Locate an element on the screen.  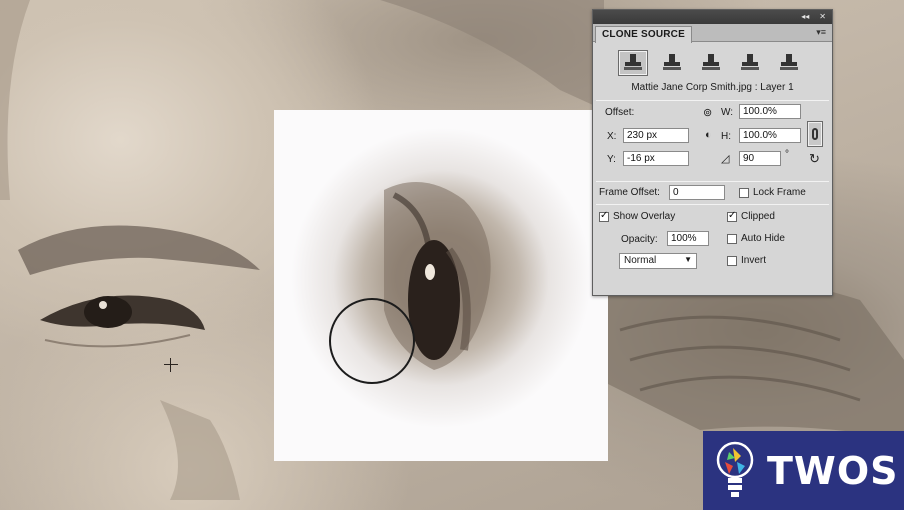
x-offset-field: 230 px is located at coordinates (656, 135).